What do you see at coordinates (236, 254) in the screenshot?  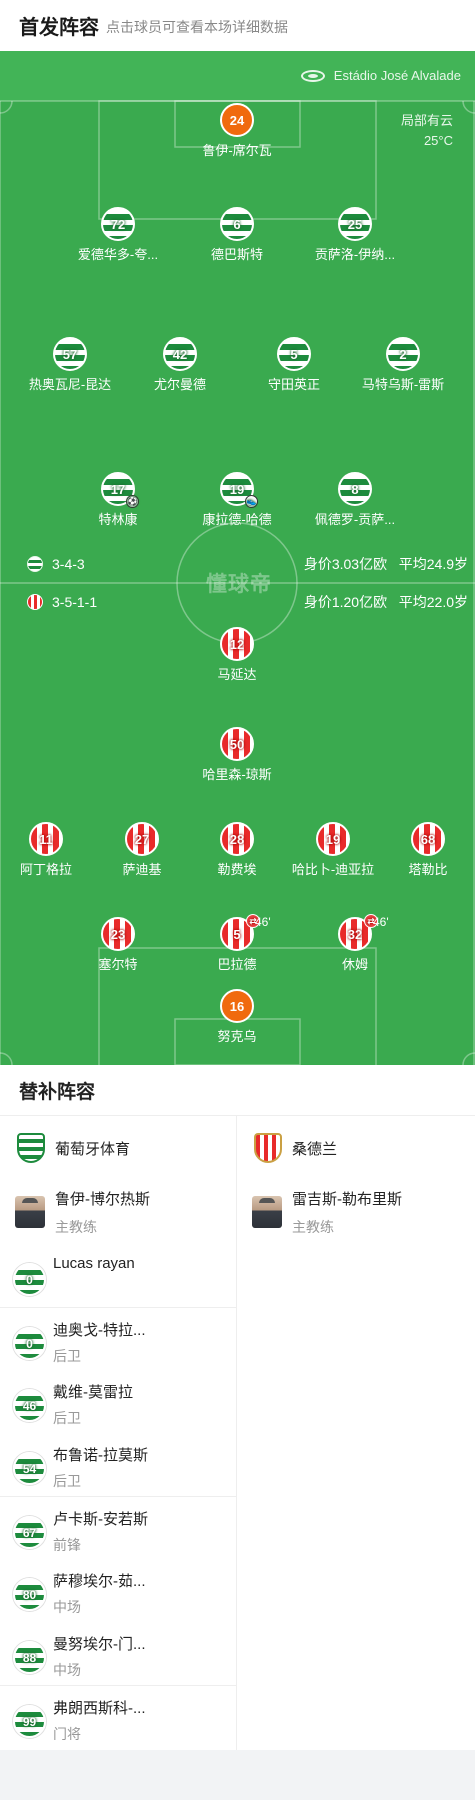 I see `player-name: 德巴斯特` at bounding box center [236, 254].